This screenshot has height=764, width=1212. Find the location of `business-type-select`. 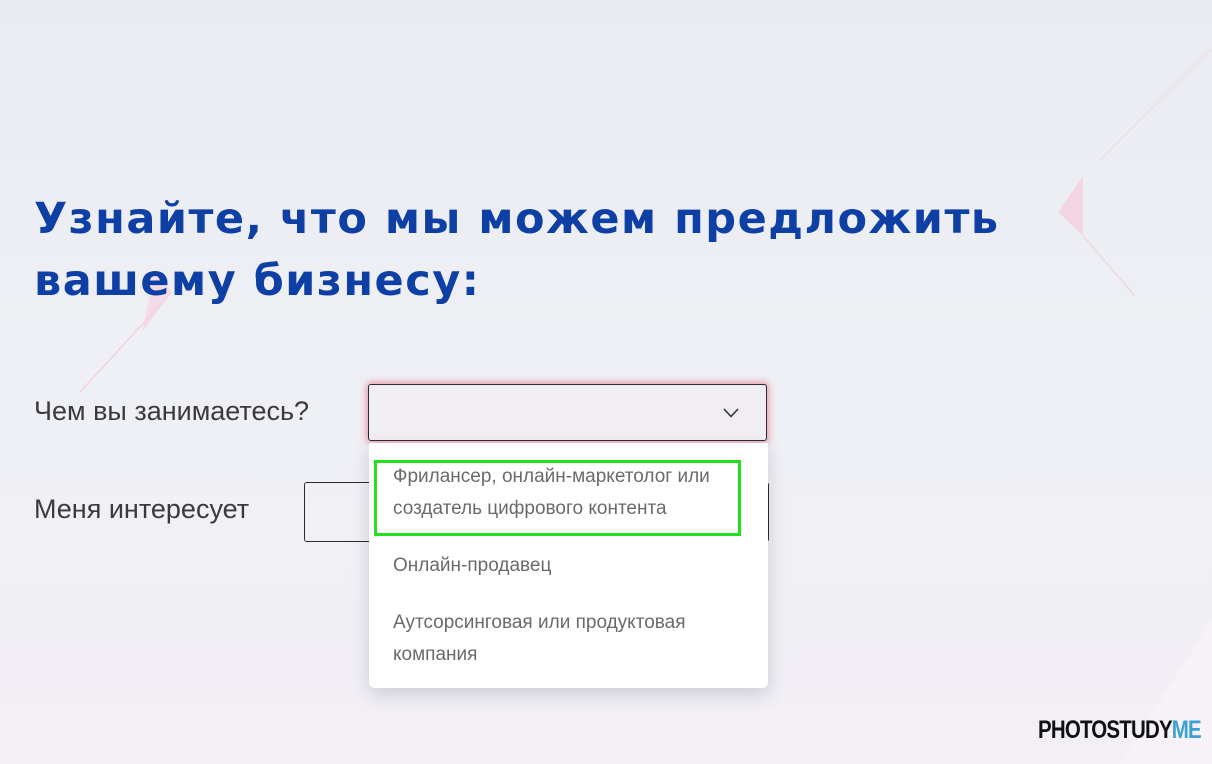

business-type-select is located at coordinates (567, 412).